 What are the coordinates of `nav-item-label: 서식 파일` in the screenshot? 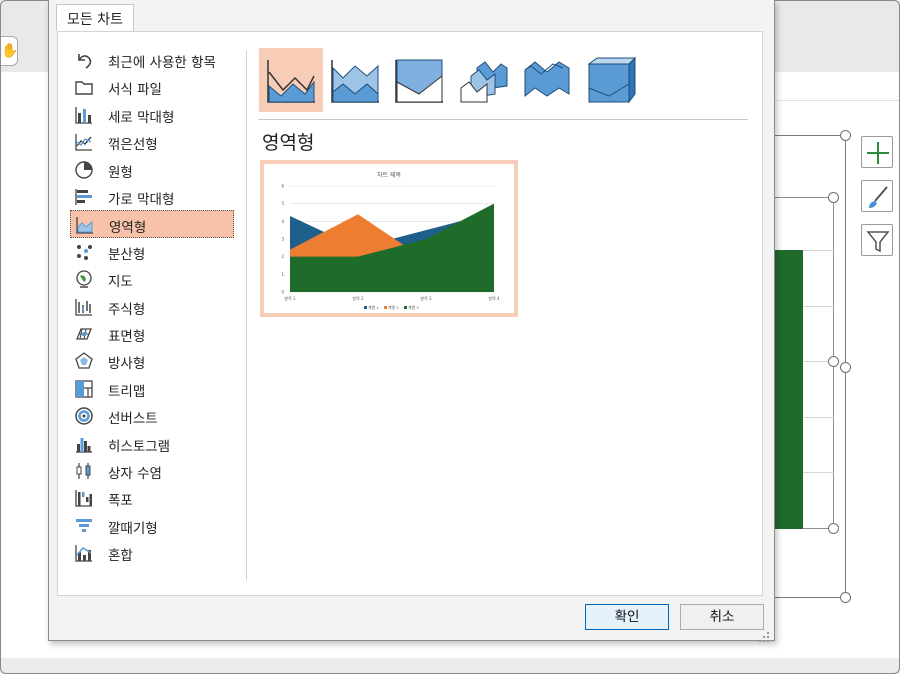 It's located at (135, 90).